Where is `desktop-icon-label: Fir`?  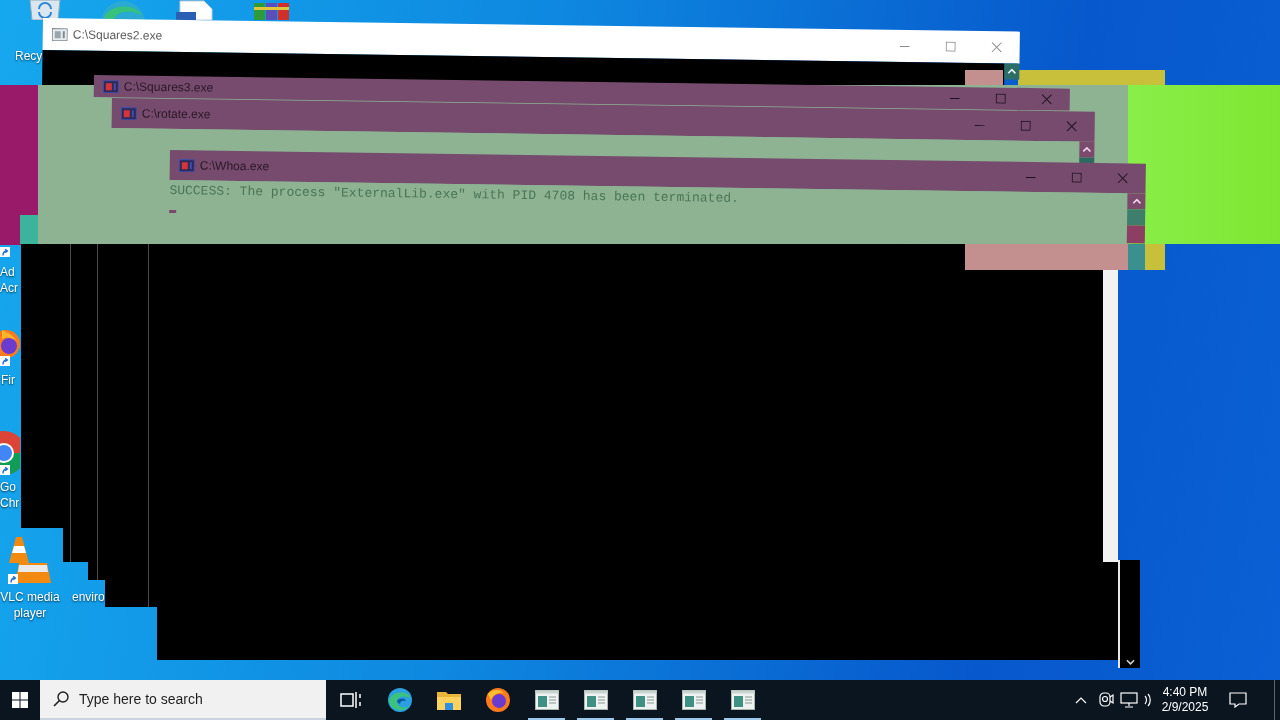 desktop-icon-label: Fir is located at coordinates (8, 380).